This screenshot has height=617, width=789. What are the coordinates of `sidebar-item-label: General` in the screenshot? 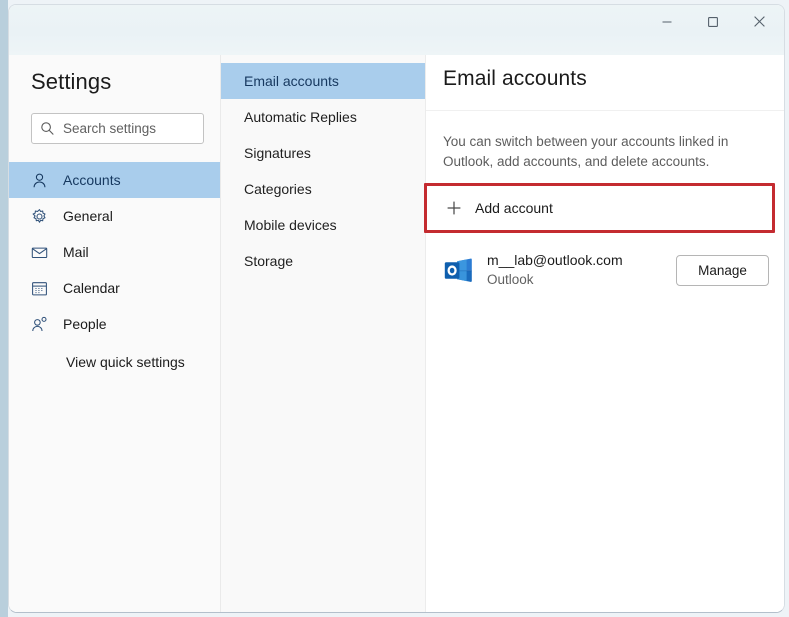 It's located at (88, 216).